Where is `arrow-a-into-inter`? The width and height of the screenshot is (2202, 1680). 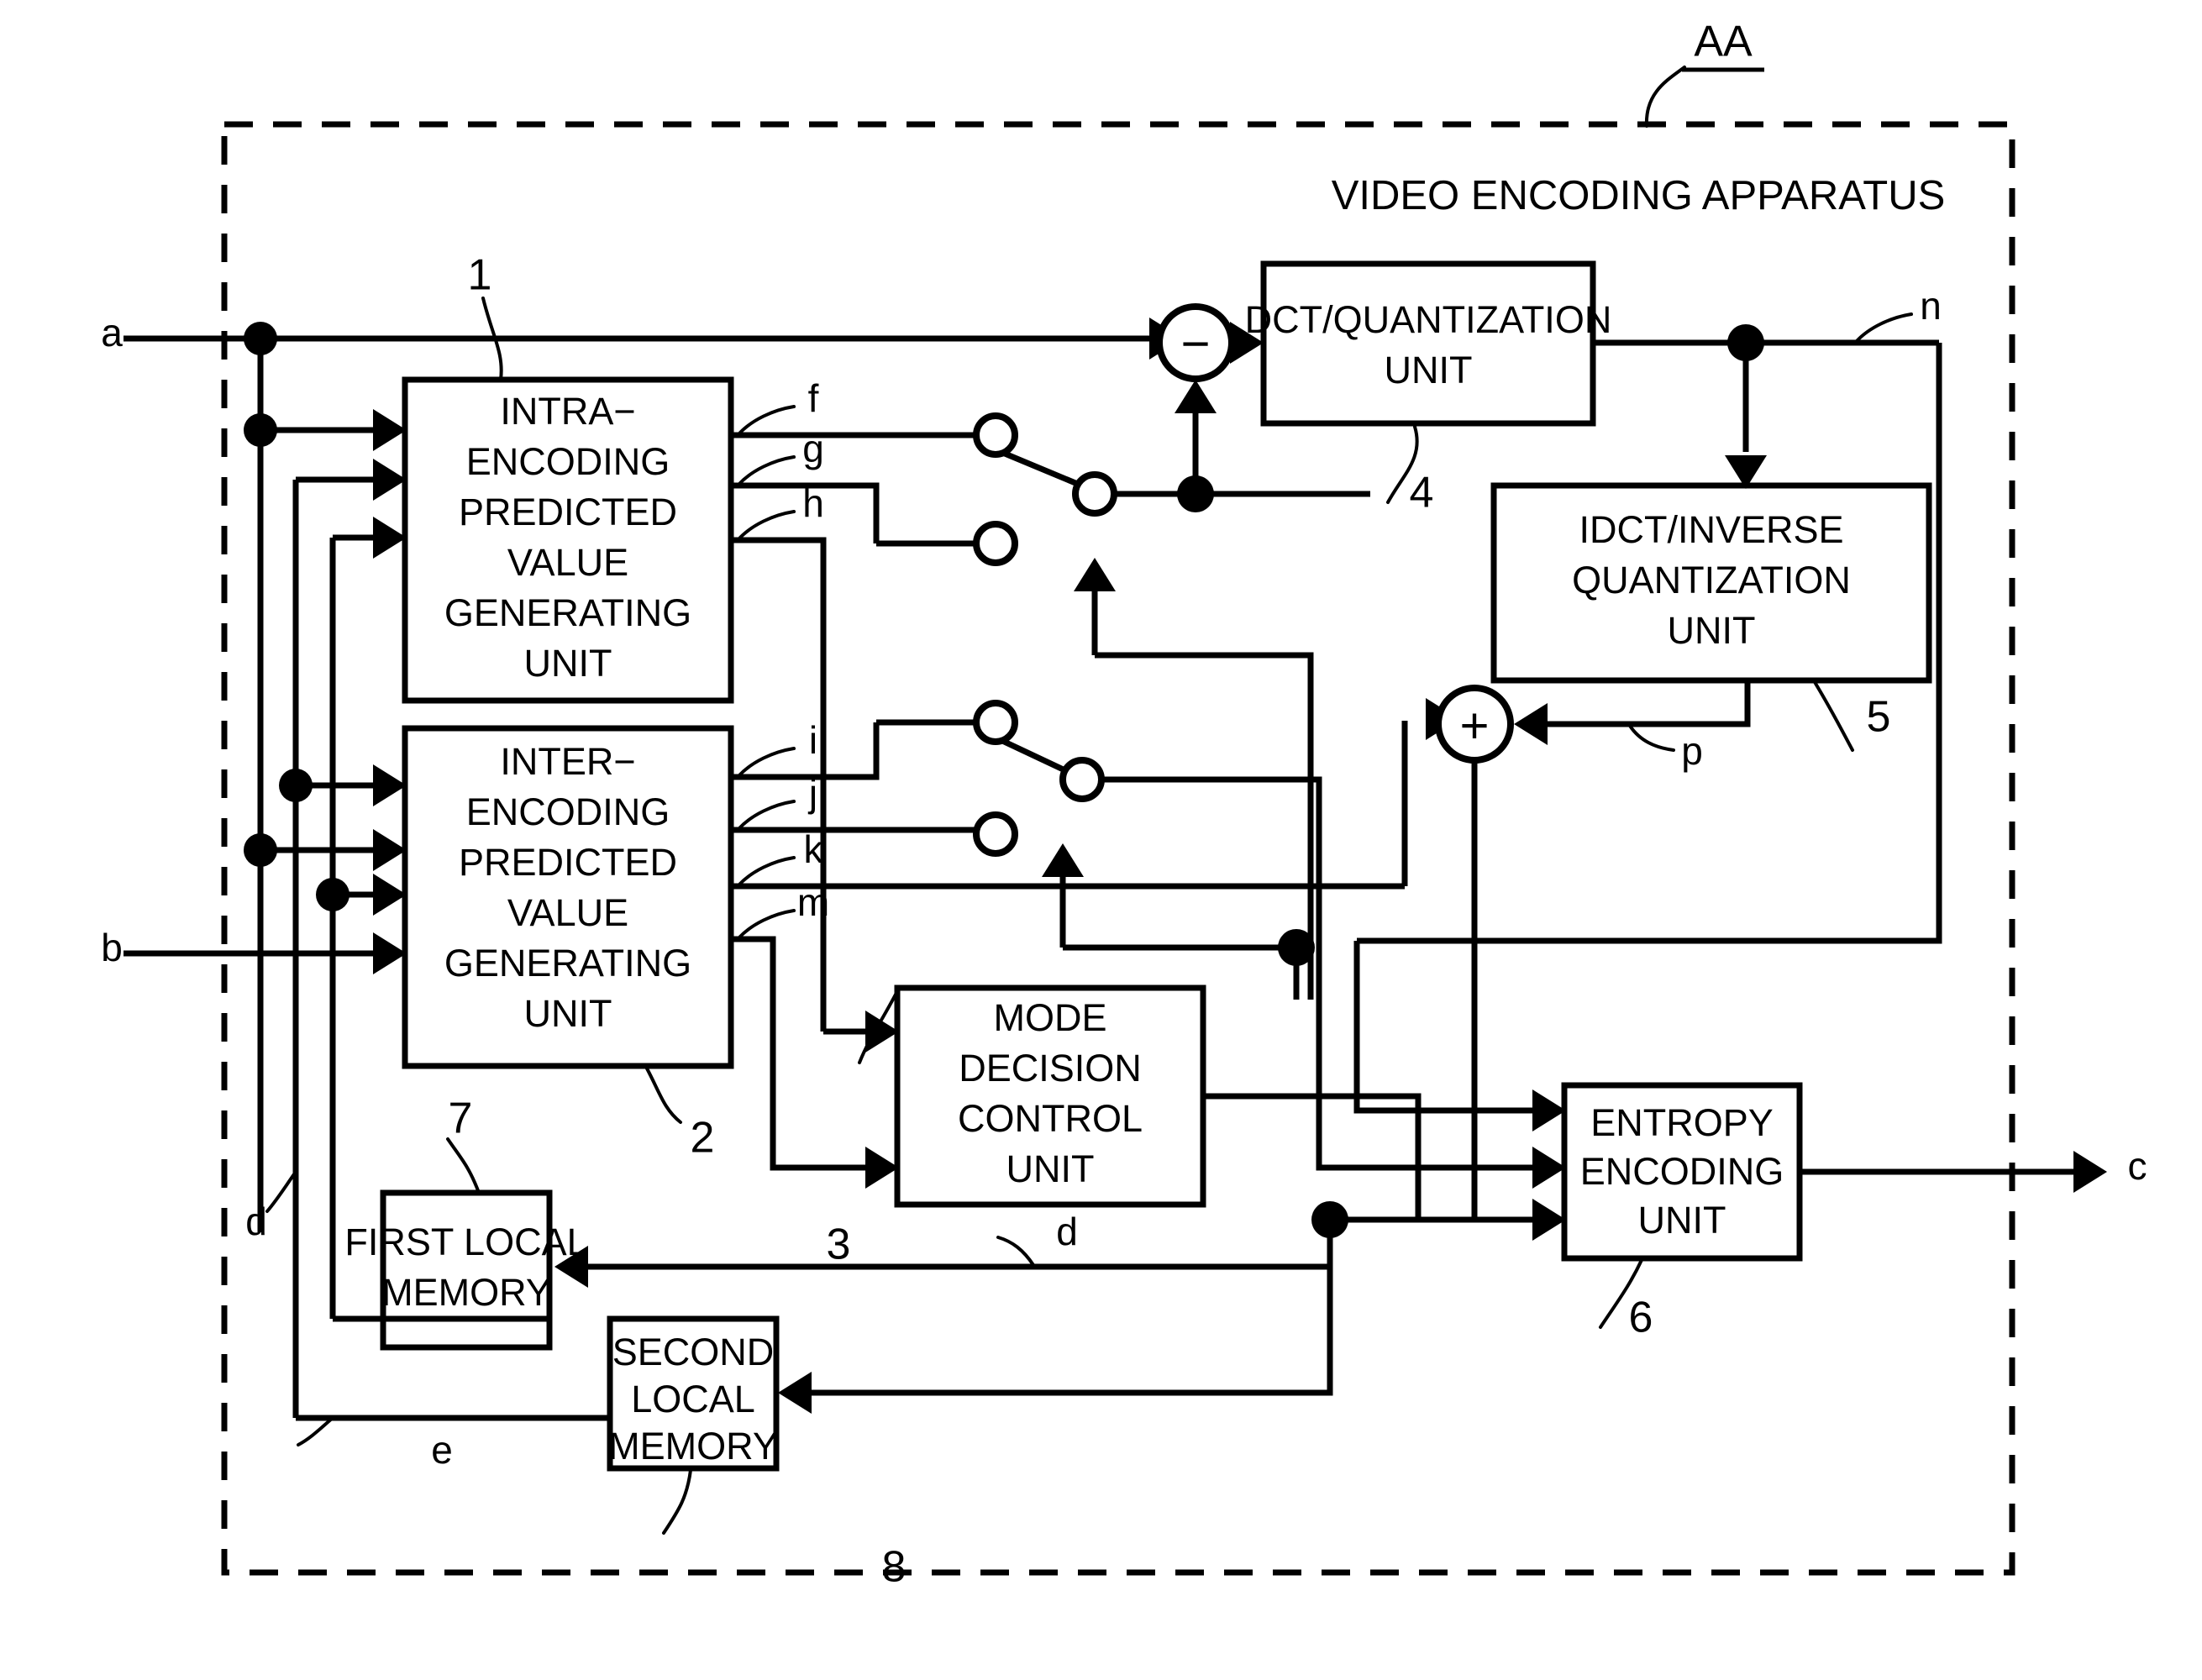
arrow-a-into-inter is located at coordinates (390, 850).